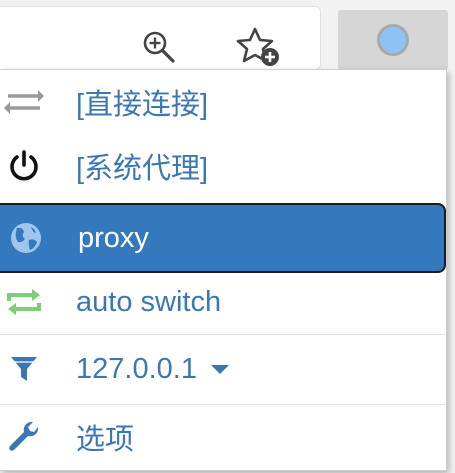 This screenshot has height=473, width=455. I want to click on direct-arrows-icon, so click(24, 102).